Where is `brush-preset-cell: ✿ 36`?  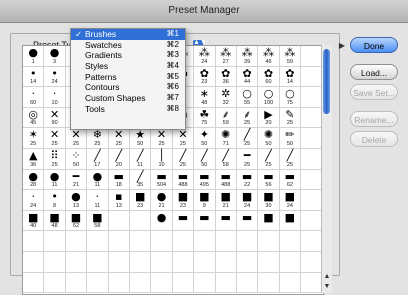 brush-preset-cell: ✿ 36 is located at coordinates (226, 77).